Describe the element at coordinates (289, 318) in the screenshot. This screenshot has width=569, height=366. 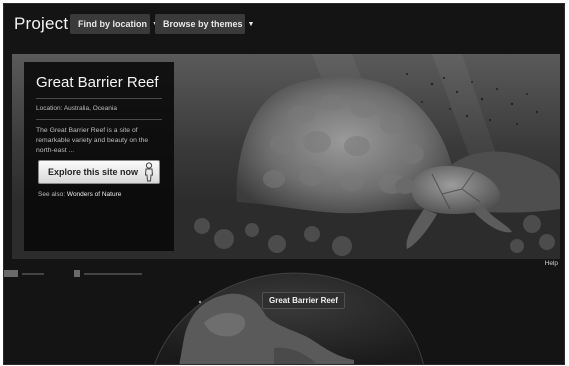
I see `globe-map` at that location.